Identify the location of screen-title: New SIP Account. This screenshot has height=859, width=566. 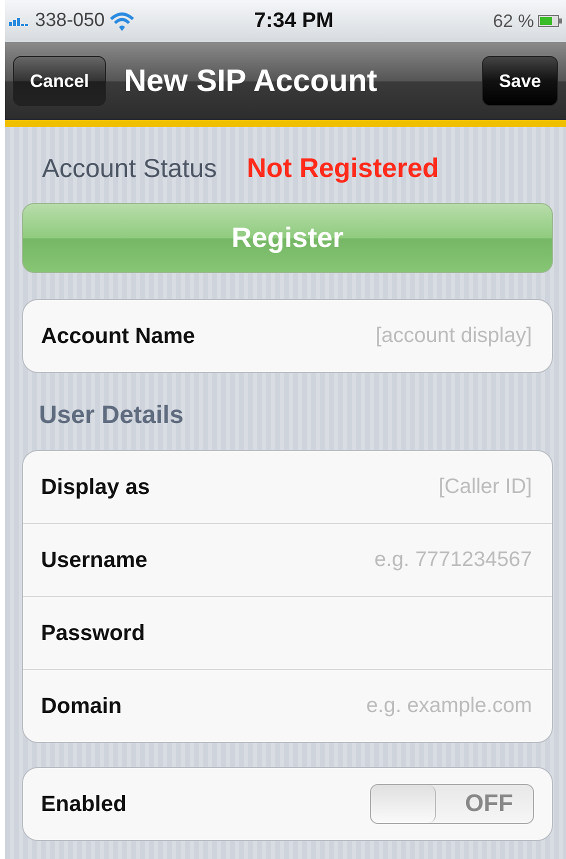
(251, 81).